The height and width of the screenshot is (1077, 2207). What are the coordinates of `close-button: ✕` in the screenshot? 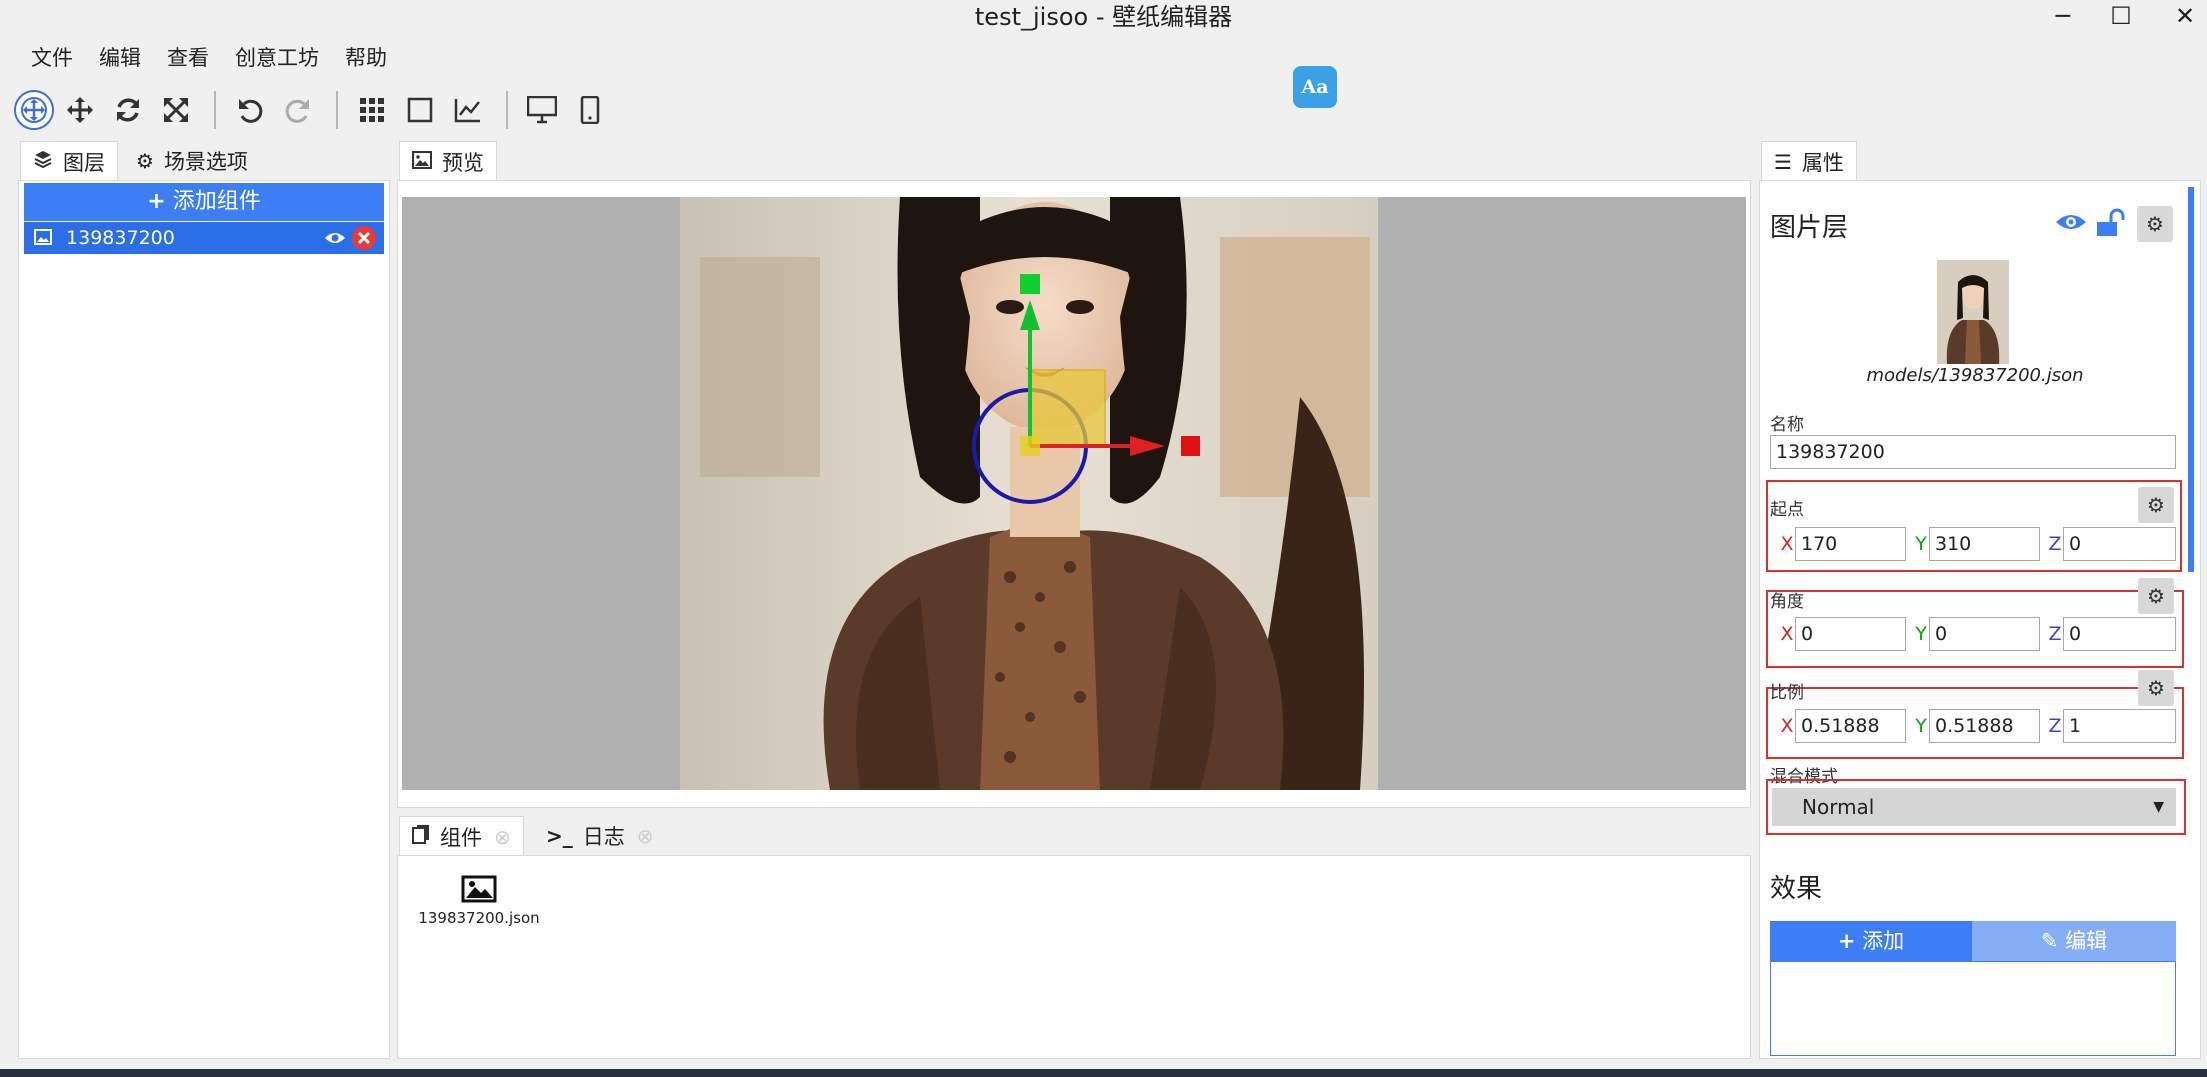 It's located at (2181, 17).